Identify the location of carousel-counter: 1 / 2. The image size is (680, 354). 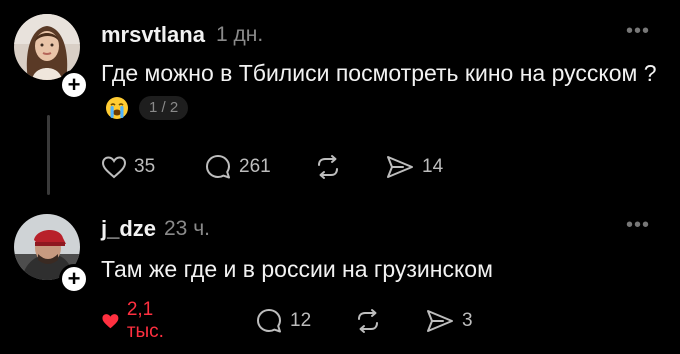
(164, 108).